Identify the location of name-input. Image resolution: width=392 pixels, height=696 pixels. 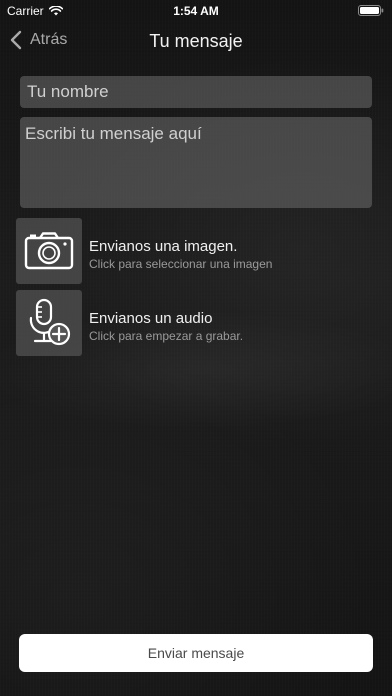
(196, 92).